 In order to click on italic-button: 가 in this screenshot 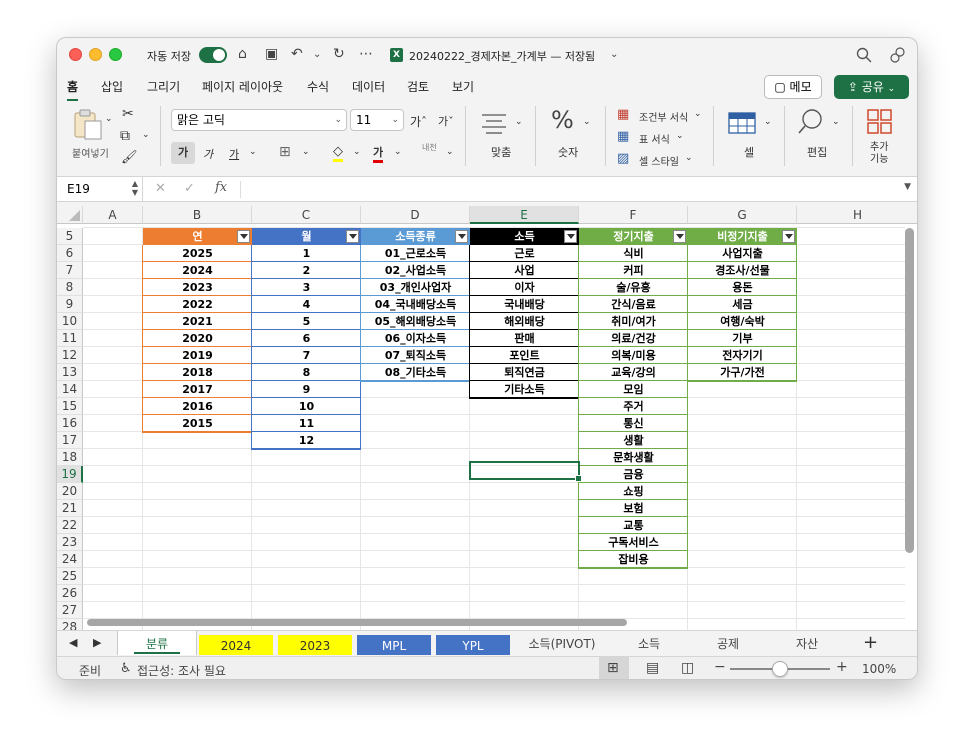, I will do `click(208, 154)`.